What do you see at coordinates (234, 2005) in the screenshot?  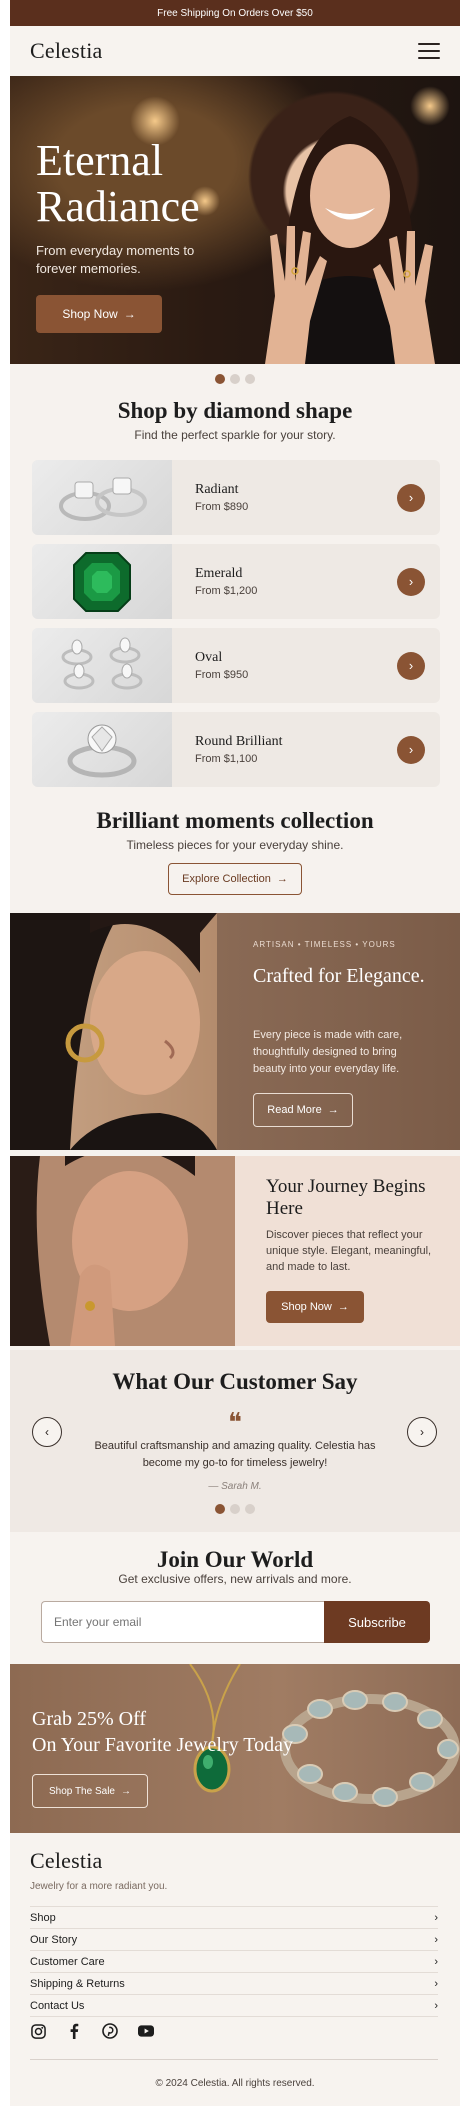 I see `footer-link-contact-us: Contact Us ›` at bounding box center [234, 2005].